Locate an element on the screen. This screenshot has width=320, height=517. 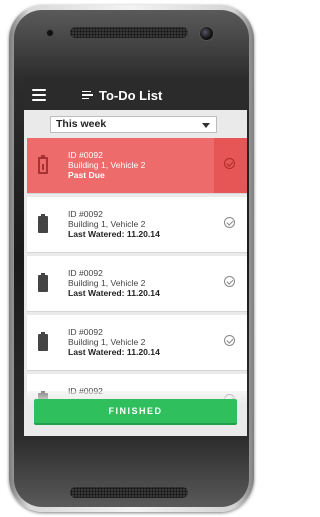
finished-button: FINISHED is located at coordinates (135, 412).